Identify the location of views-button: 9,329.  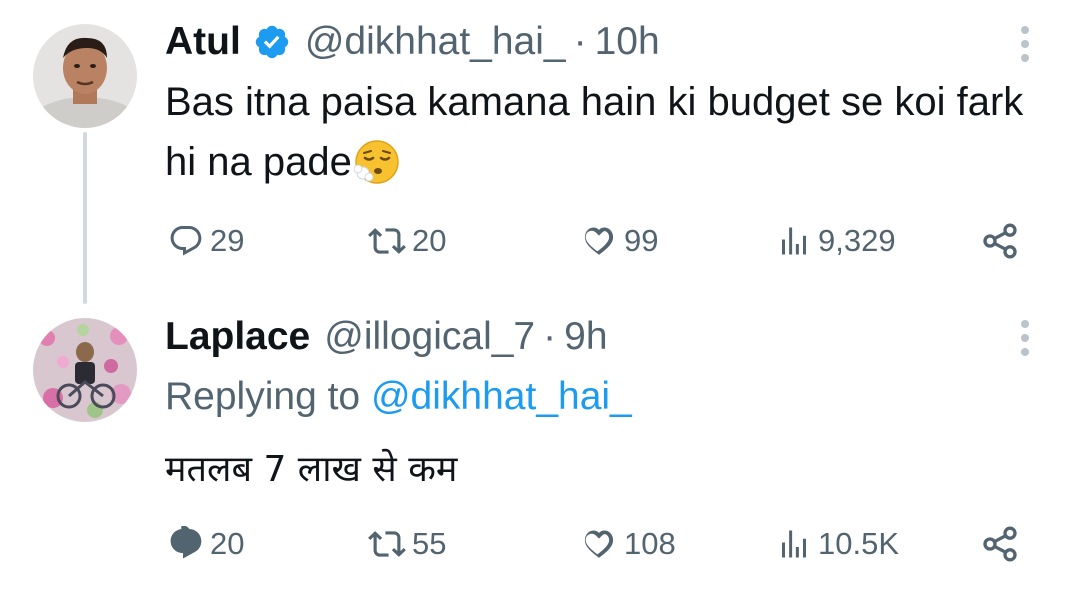
(836, 241).